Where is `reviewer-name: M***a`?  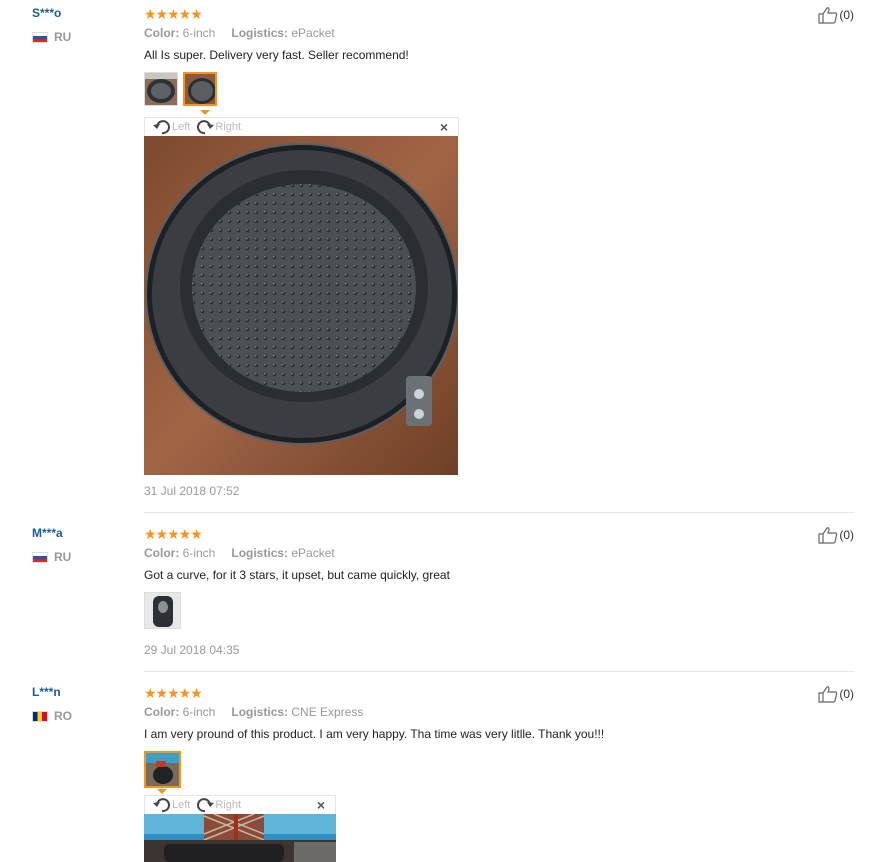
reviewer-name: M***a is located at coordinates (47, 533).